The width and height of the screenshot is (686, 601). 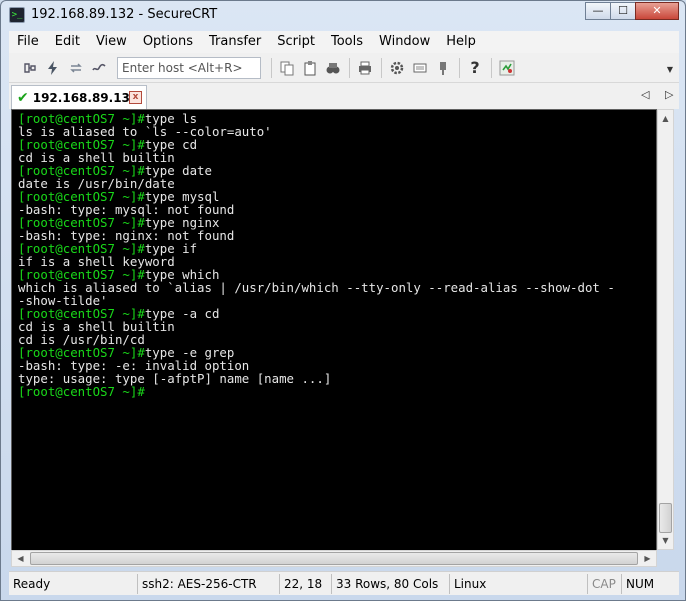 I want to click on sftp-icon, so click(x=420, y=68).